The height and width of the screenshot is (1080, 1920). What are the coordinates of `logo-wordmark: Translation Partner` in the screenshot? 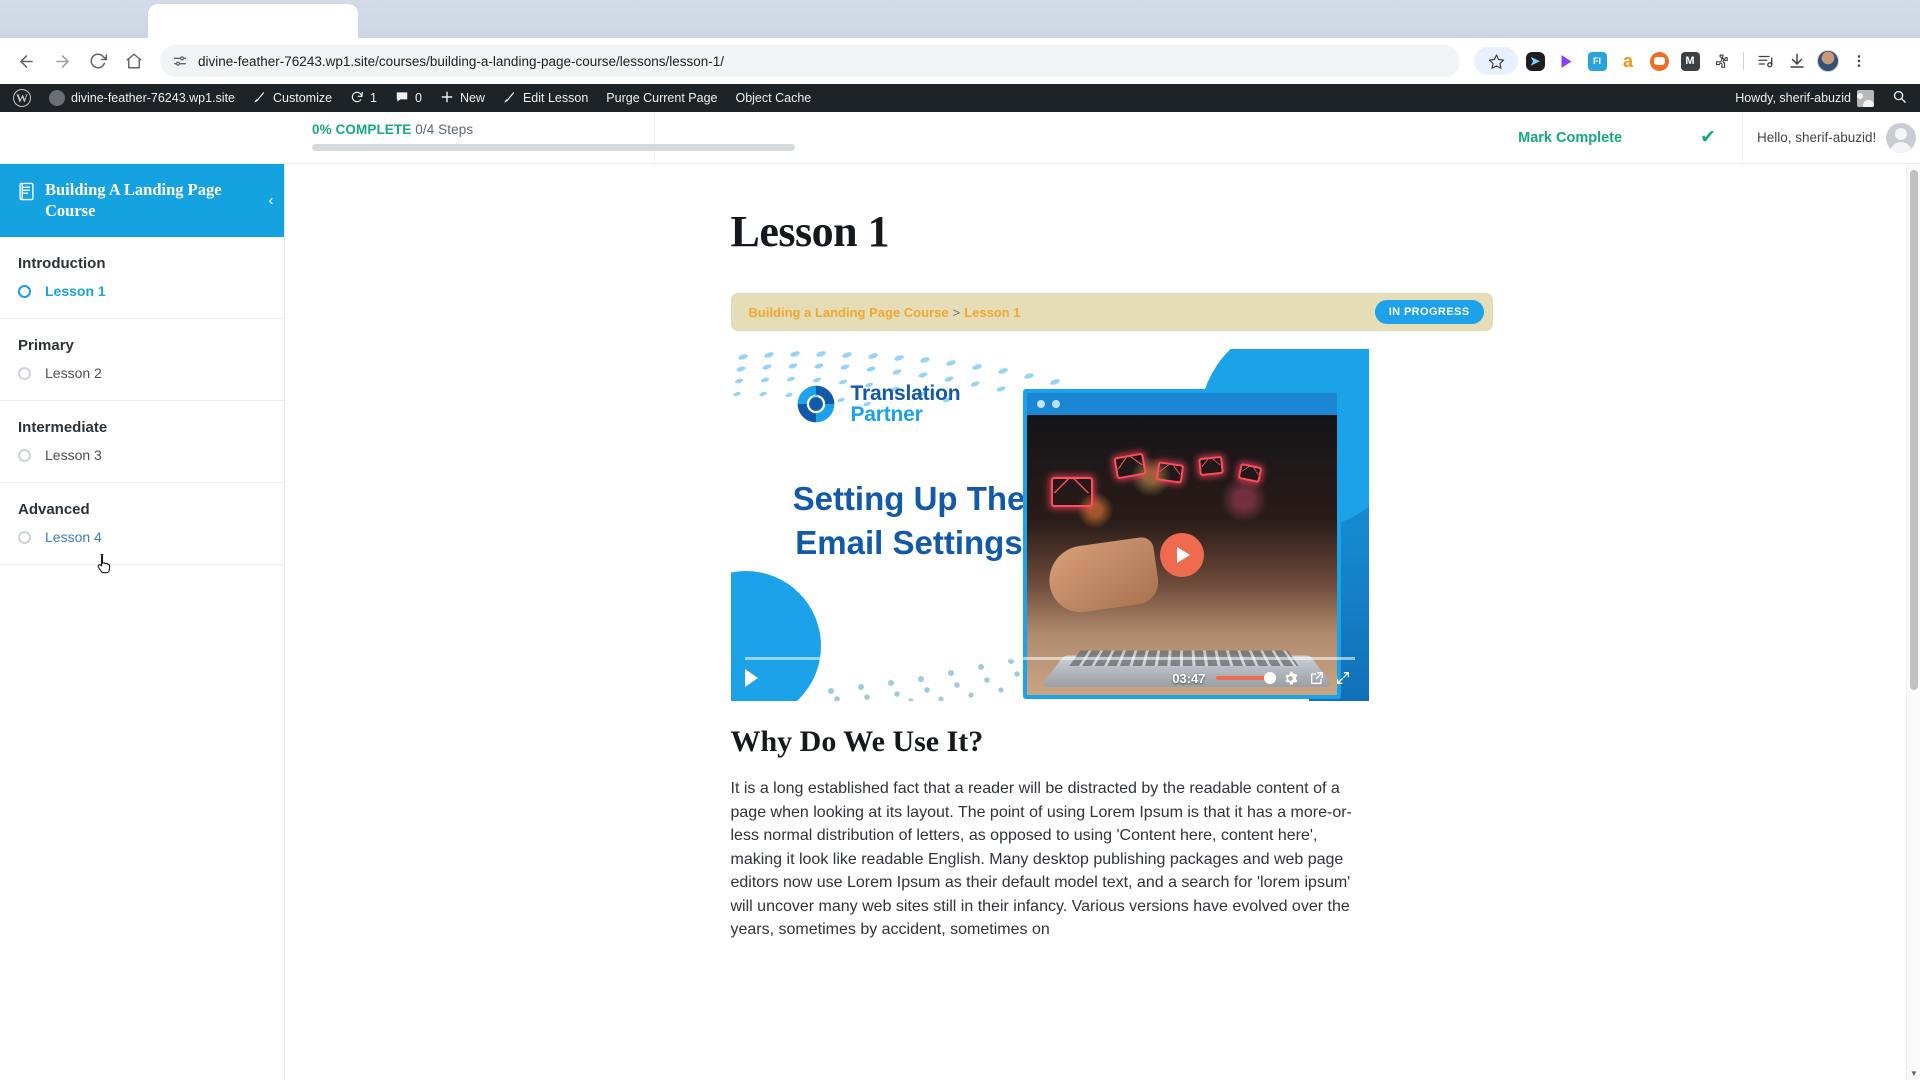 It's located at (906, 404).